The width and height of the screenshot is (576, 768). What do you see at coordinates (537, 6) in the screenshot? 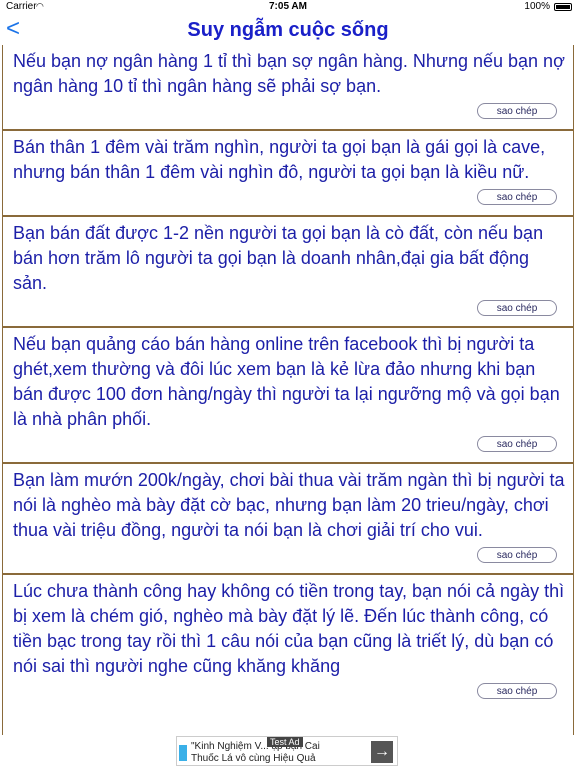
I see `battery-percent: 100%` at bounding box center [537, 6].